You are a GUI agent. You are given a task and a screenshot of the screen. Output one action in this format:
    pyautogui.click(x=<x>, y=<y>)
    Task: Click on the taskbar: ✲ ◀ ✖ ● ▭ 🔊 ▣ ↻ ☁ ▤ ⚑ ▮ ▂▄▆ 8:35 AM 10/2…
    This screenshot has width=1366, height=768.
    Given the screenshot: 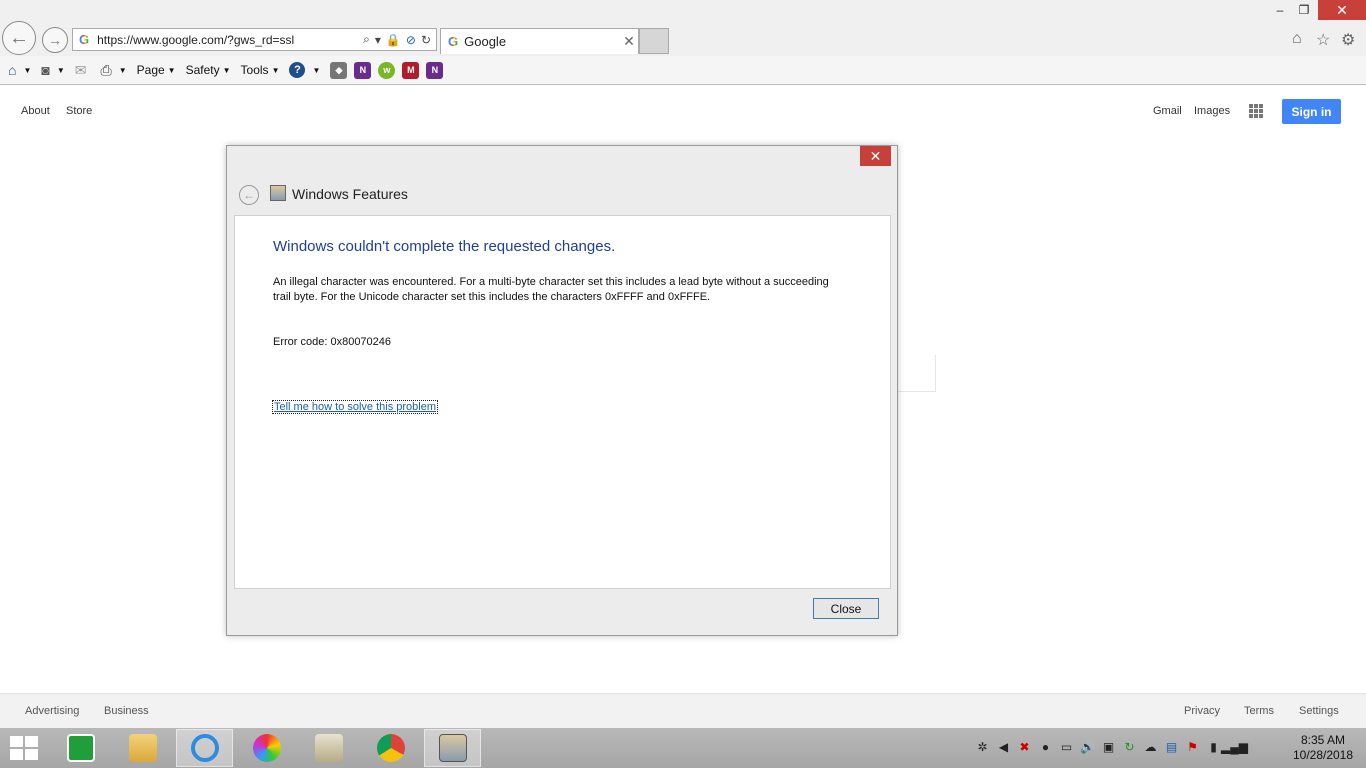 What is the action you would take?
    pyautogui.click(x=683, y=748)
    